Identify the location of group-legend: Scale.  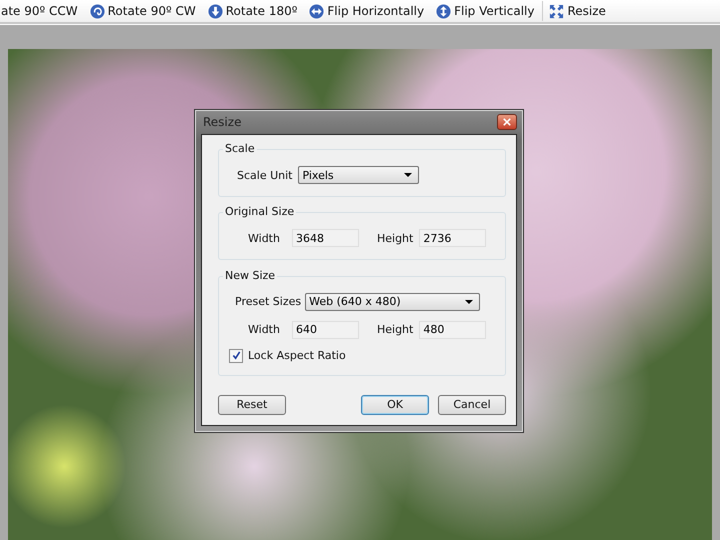
(240, 148).